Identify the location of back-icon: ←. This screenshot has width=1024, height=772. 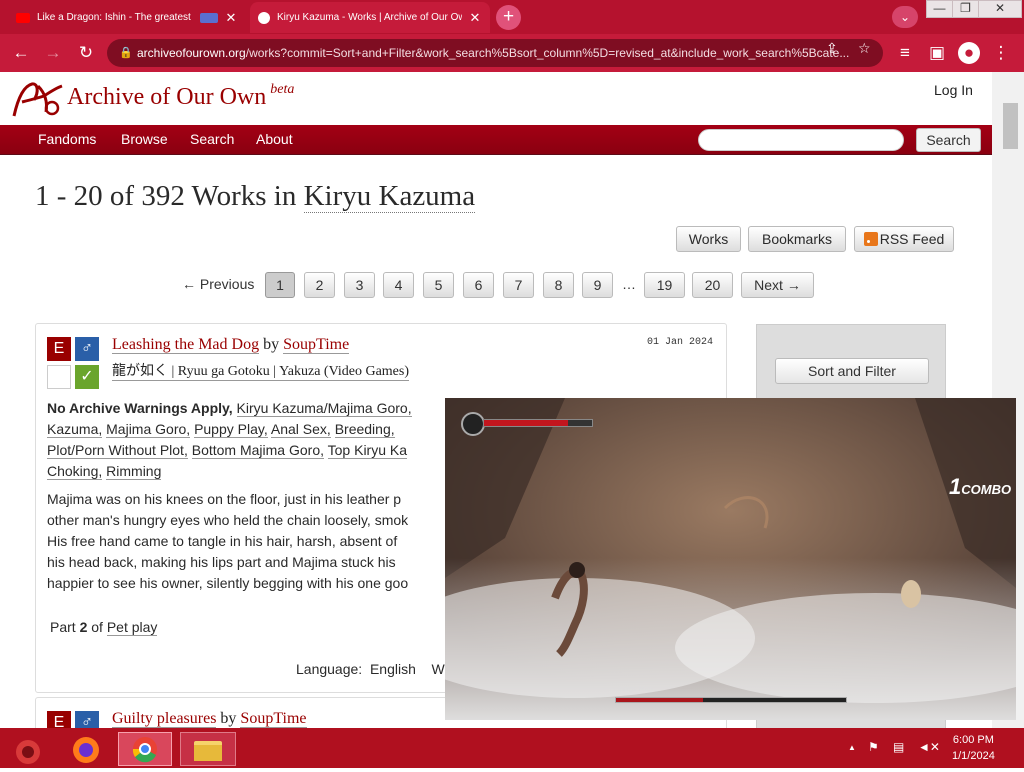
(21, 53).